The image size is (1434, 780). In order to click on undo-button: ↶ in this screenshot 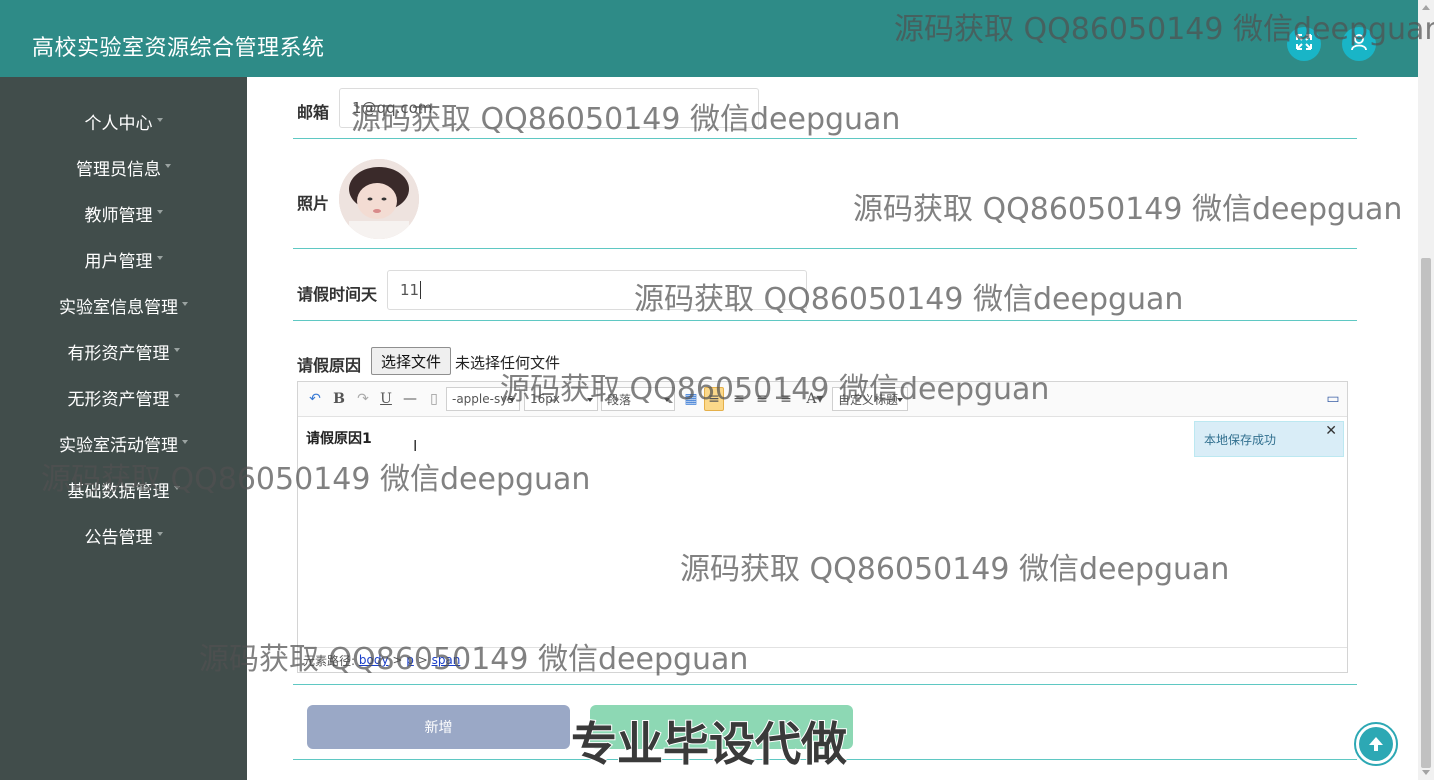, I will do `click(315, 399)`.